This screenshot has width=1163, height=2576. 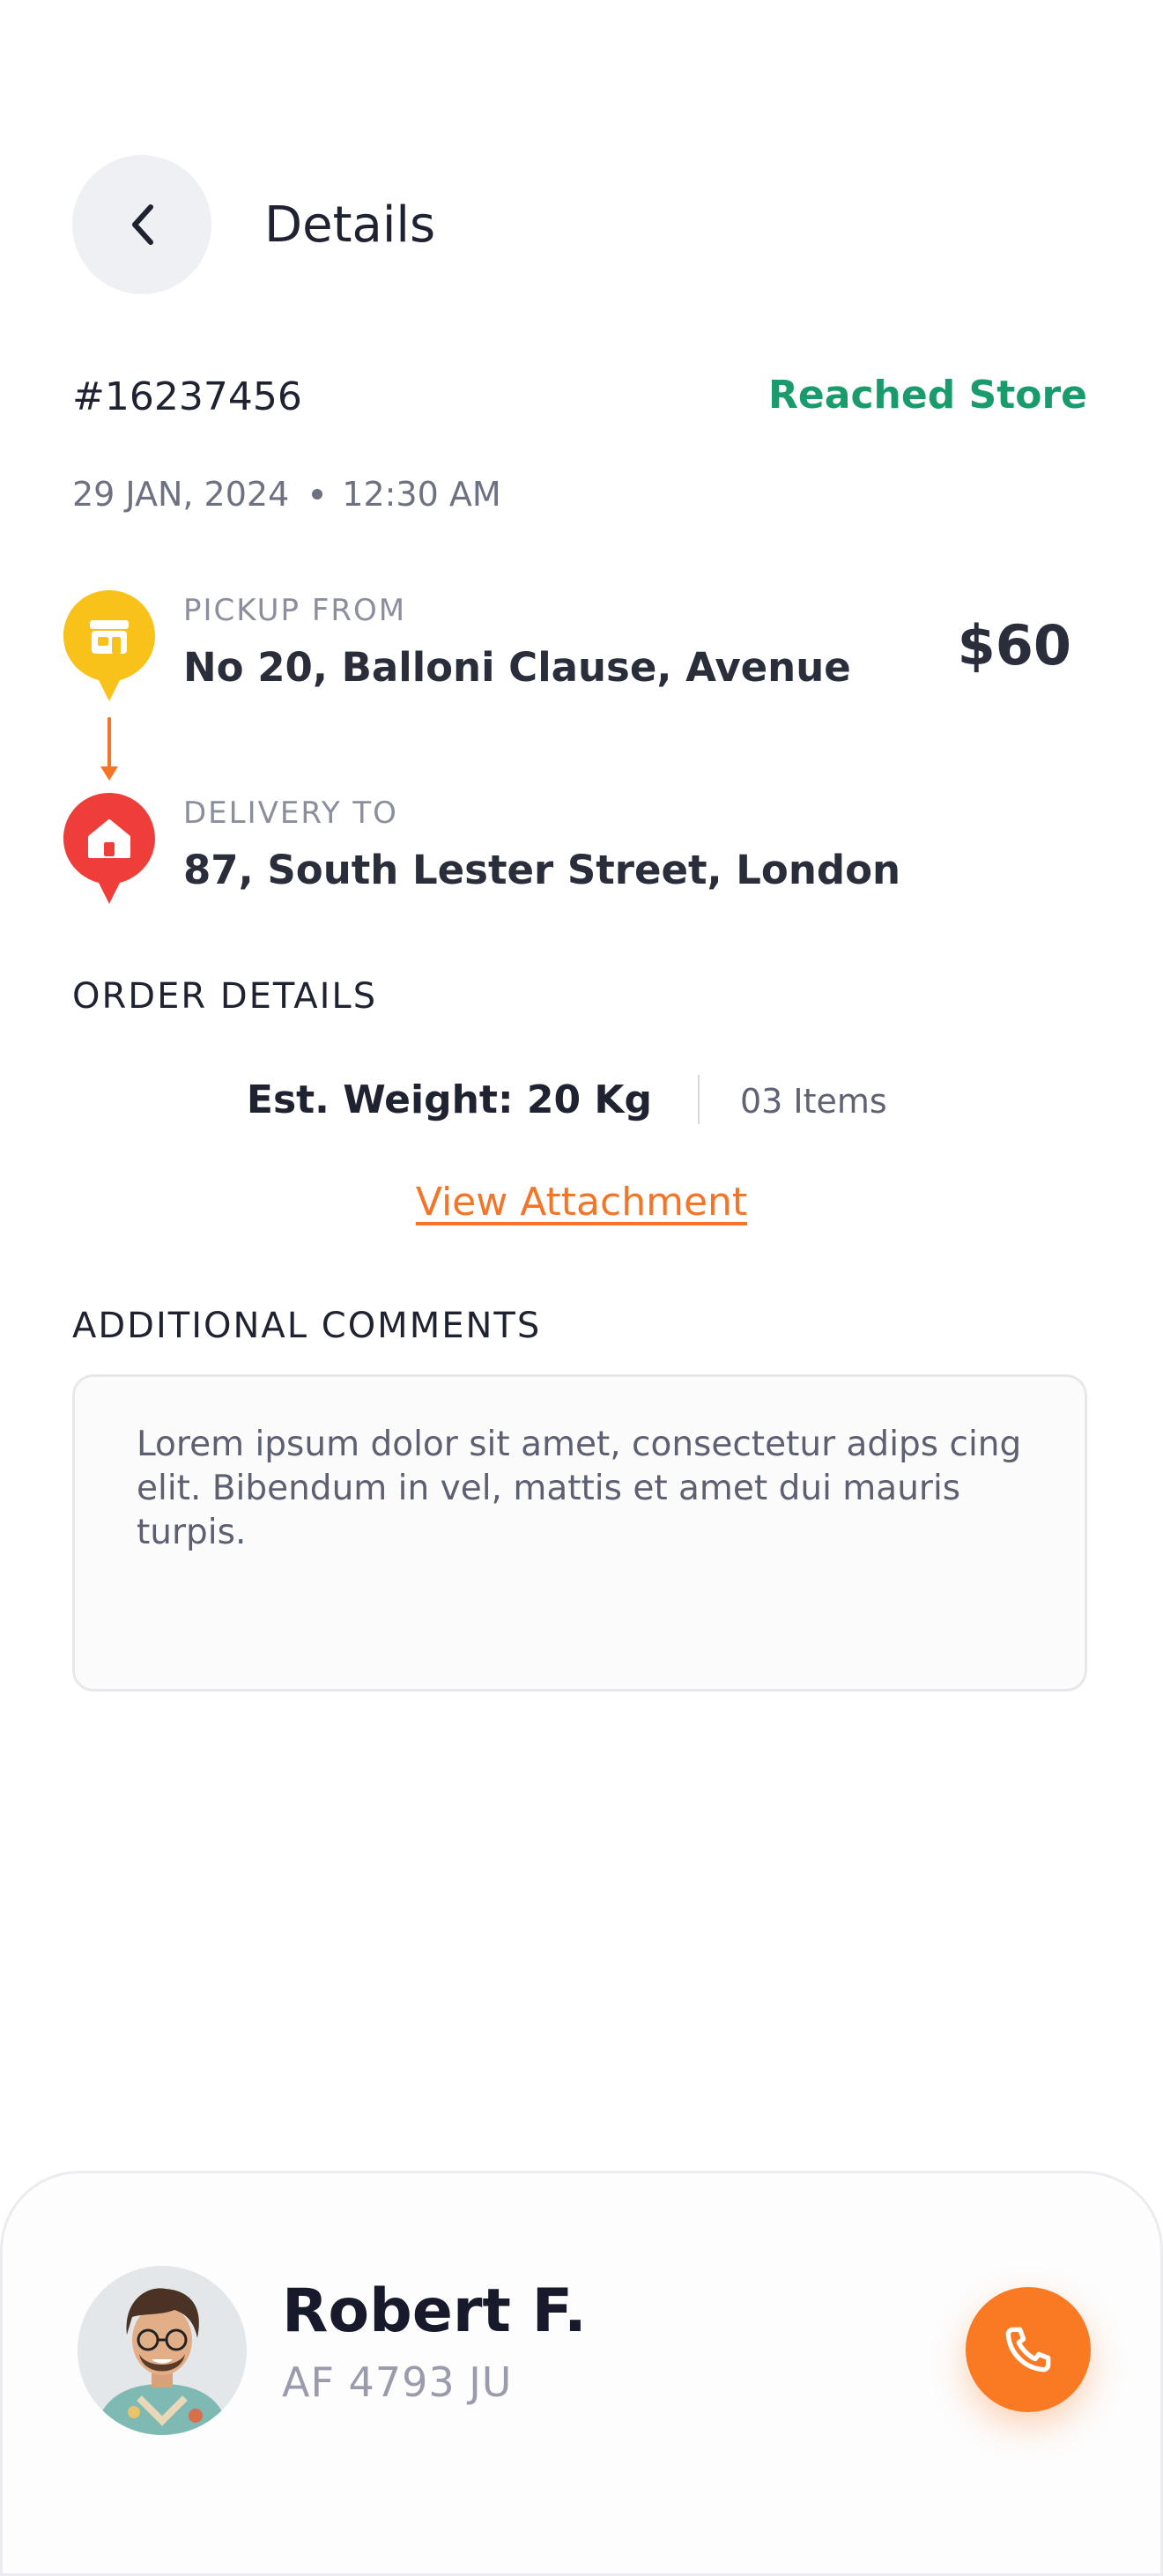 I want to click on order-time: 12:30 AM, so click(x=422, y=495).